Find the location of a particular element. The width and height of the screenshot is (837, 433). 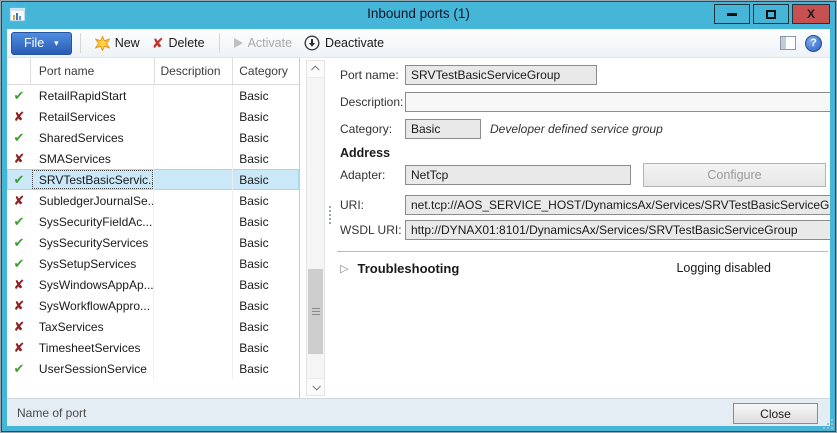

maximize-button is located at coordinates (771, 14).